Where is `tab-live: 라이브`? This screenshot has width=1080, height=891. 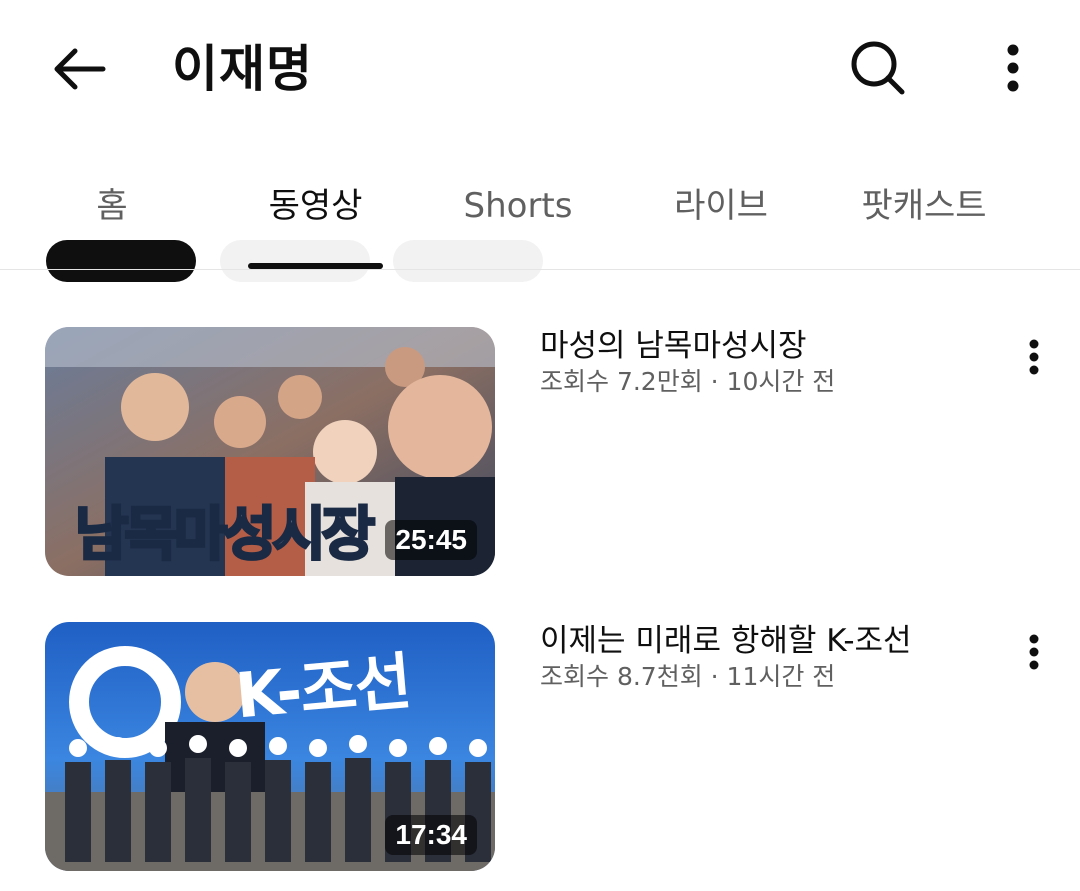 tab-live: 라이브 is located at coordinates (721, 206).